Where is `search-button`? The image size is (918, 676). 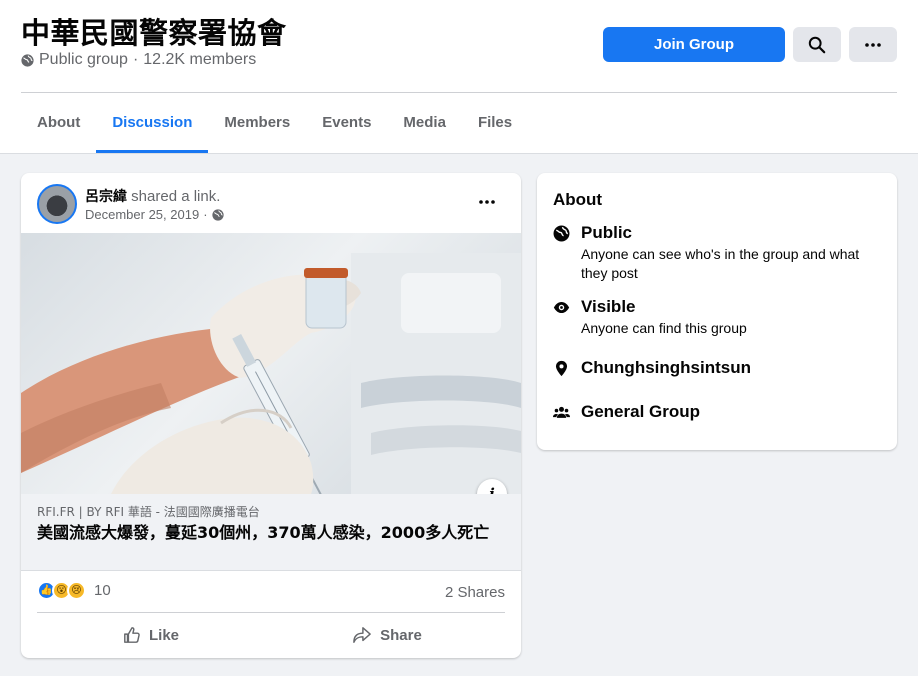 search-button is located at coordinates (817, 44).